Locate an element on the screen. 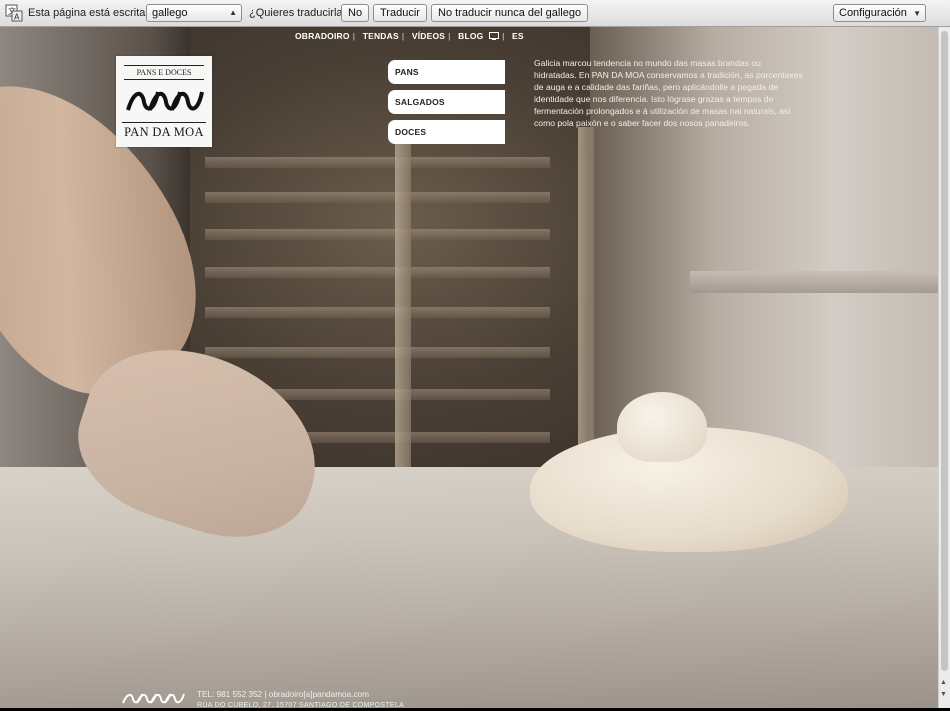  svg-text: A is located at coordinates (17, 17).